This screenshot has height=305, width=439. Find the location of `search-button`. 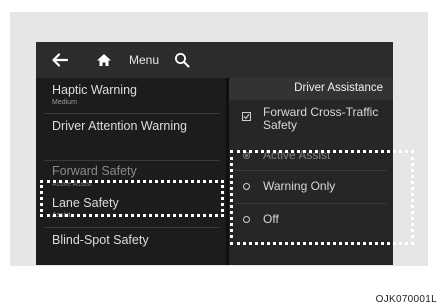

search-button is located at coordinates (182, 60).